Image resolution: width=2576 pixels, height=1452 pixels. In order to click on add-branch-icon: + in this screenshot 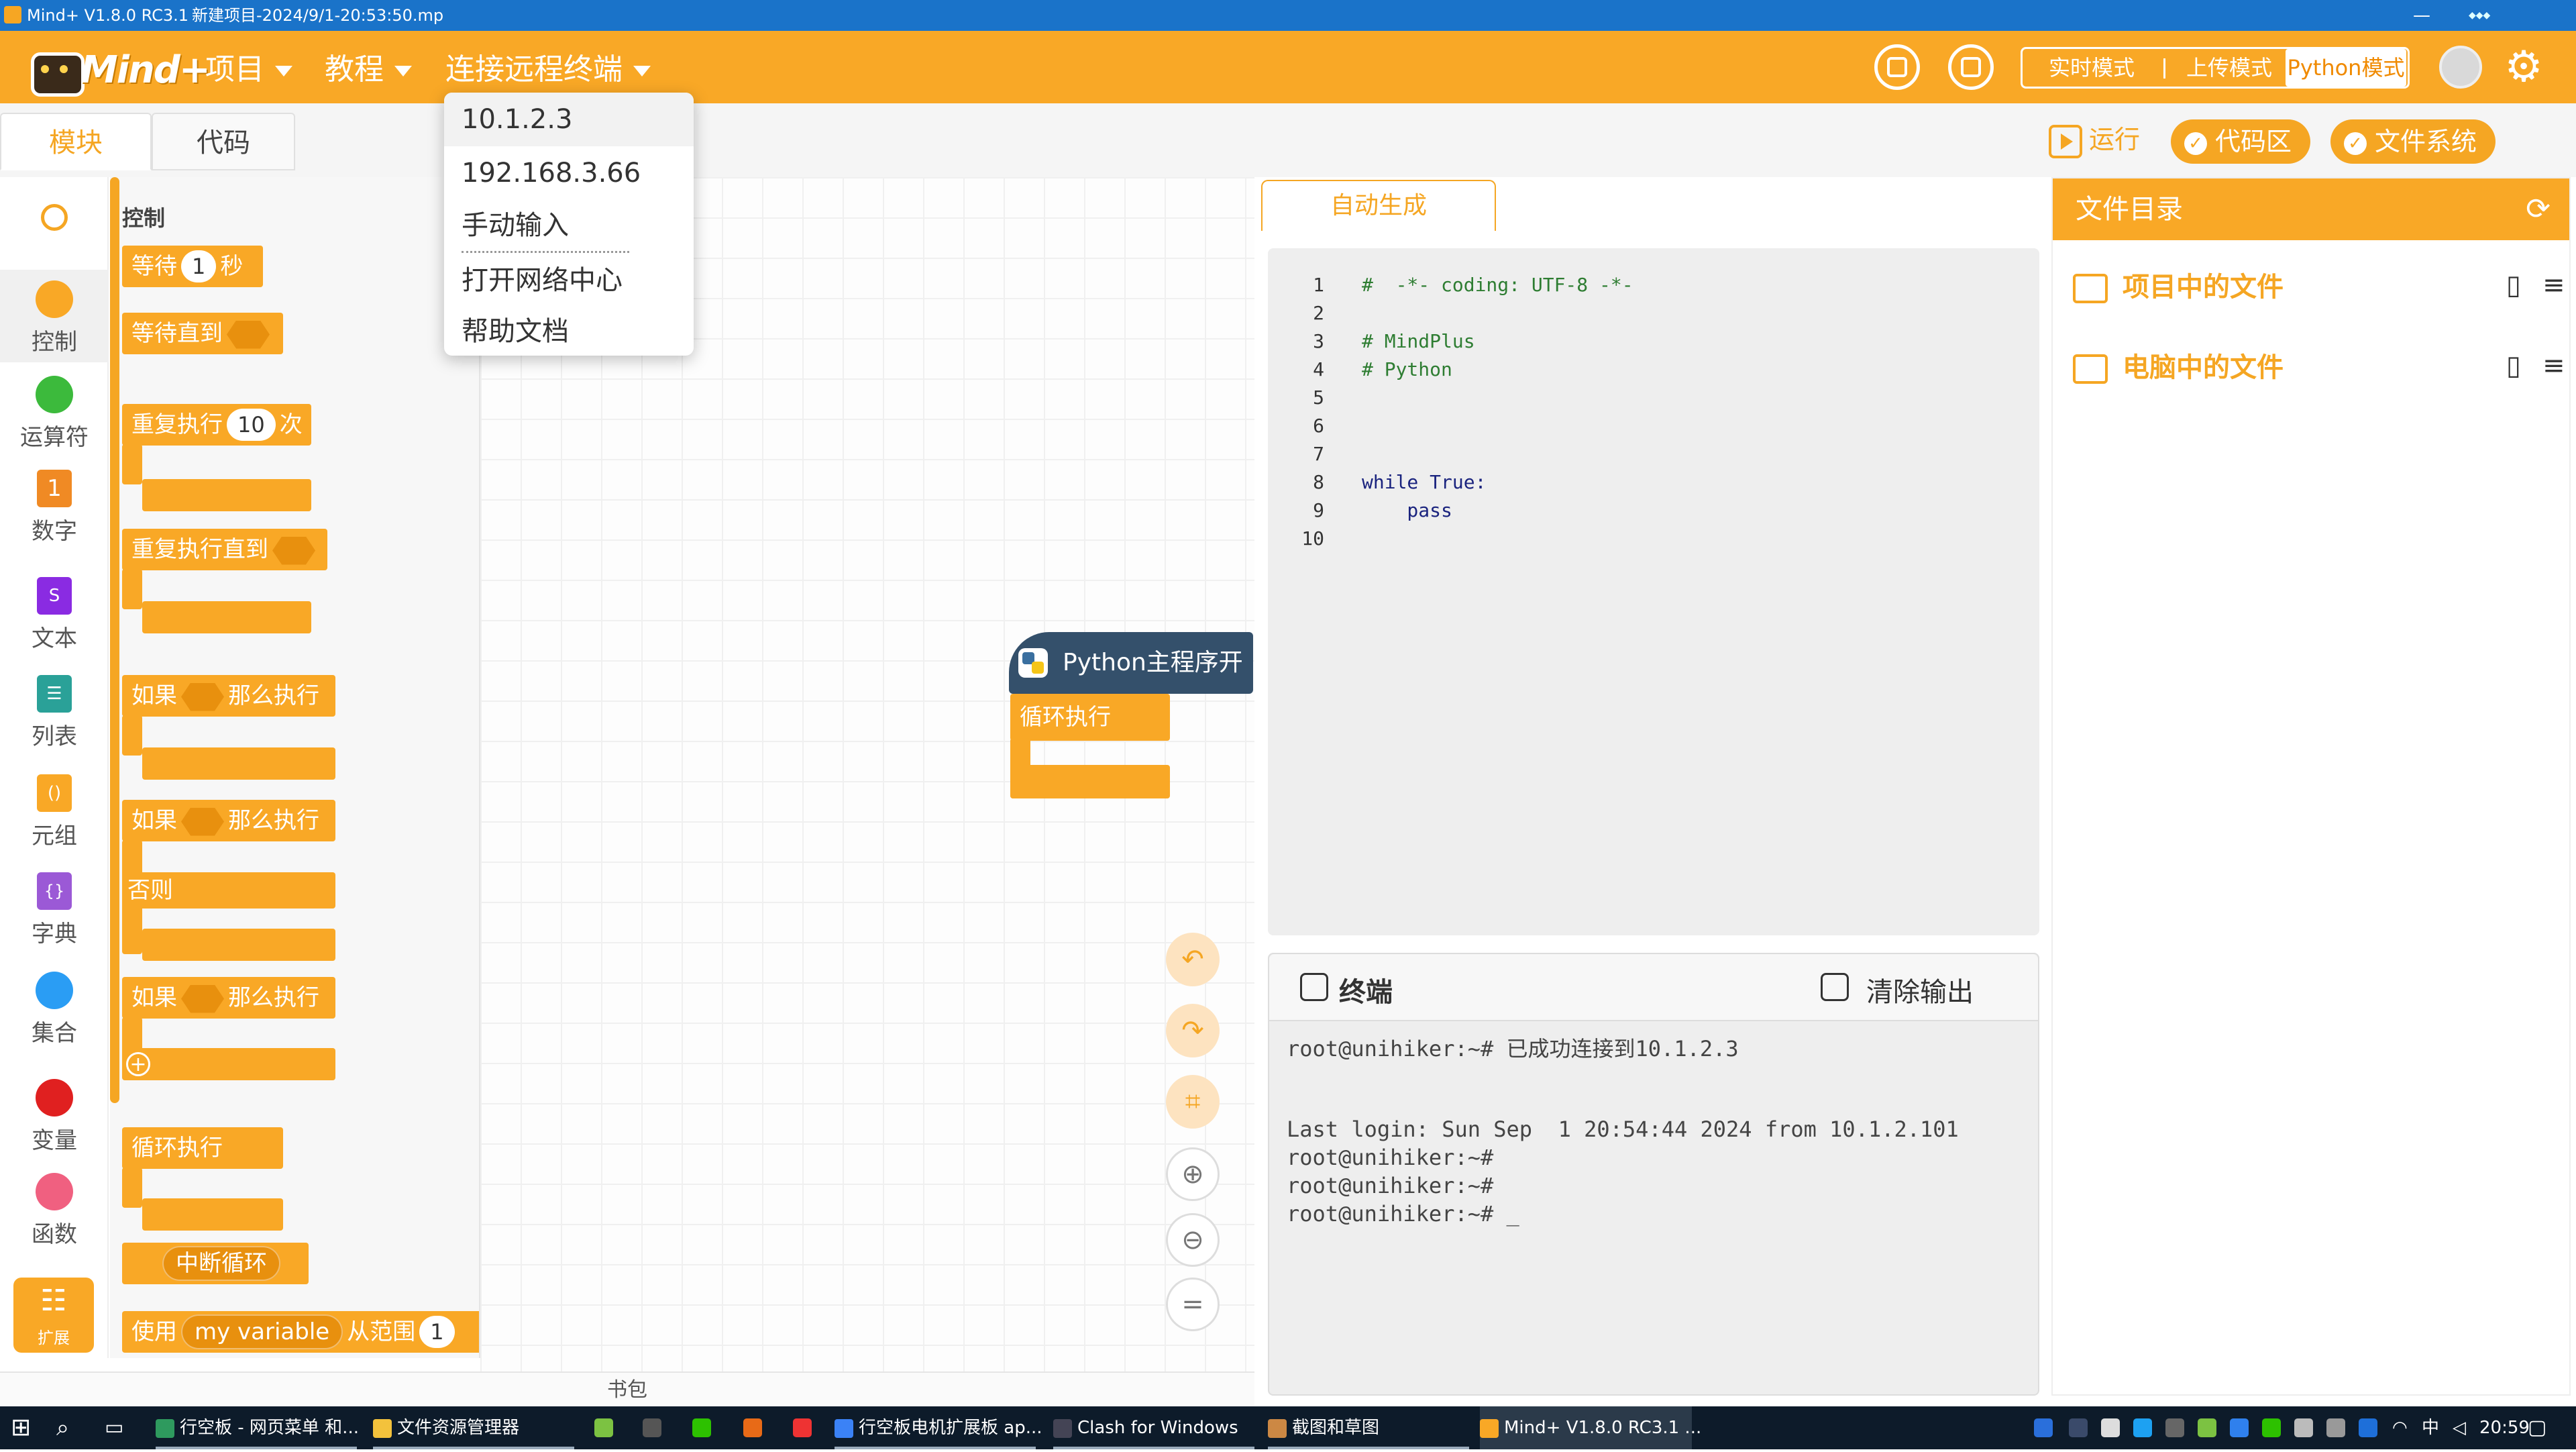, I will do `click(138, 1064)`.